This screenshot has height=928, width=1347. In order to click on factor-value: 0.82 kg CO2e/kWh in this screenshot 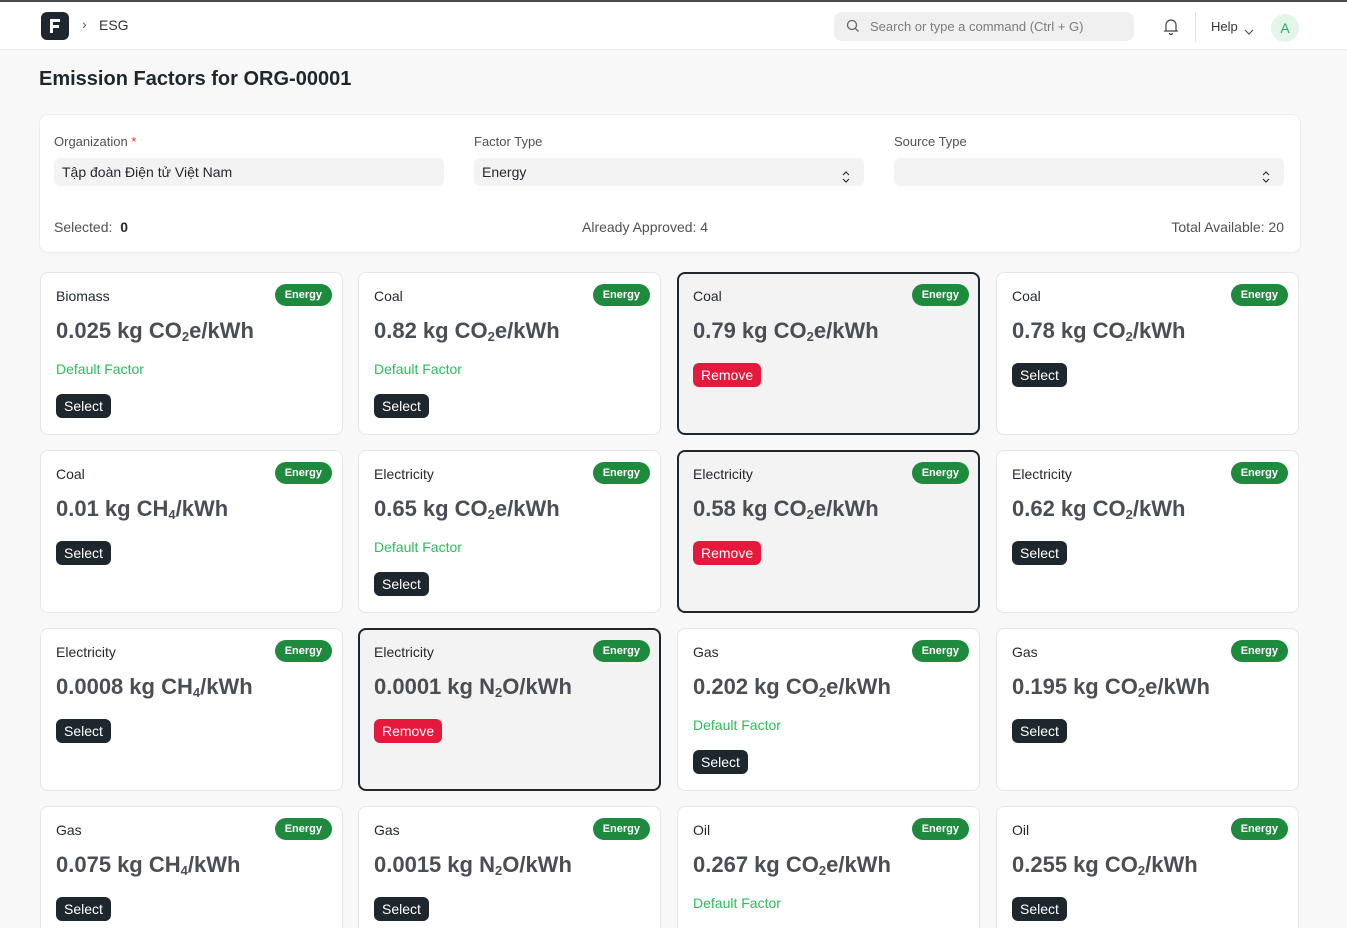, I will do `click(467, 331)`.